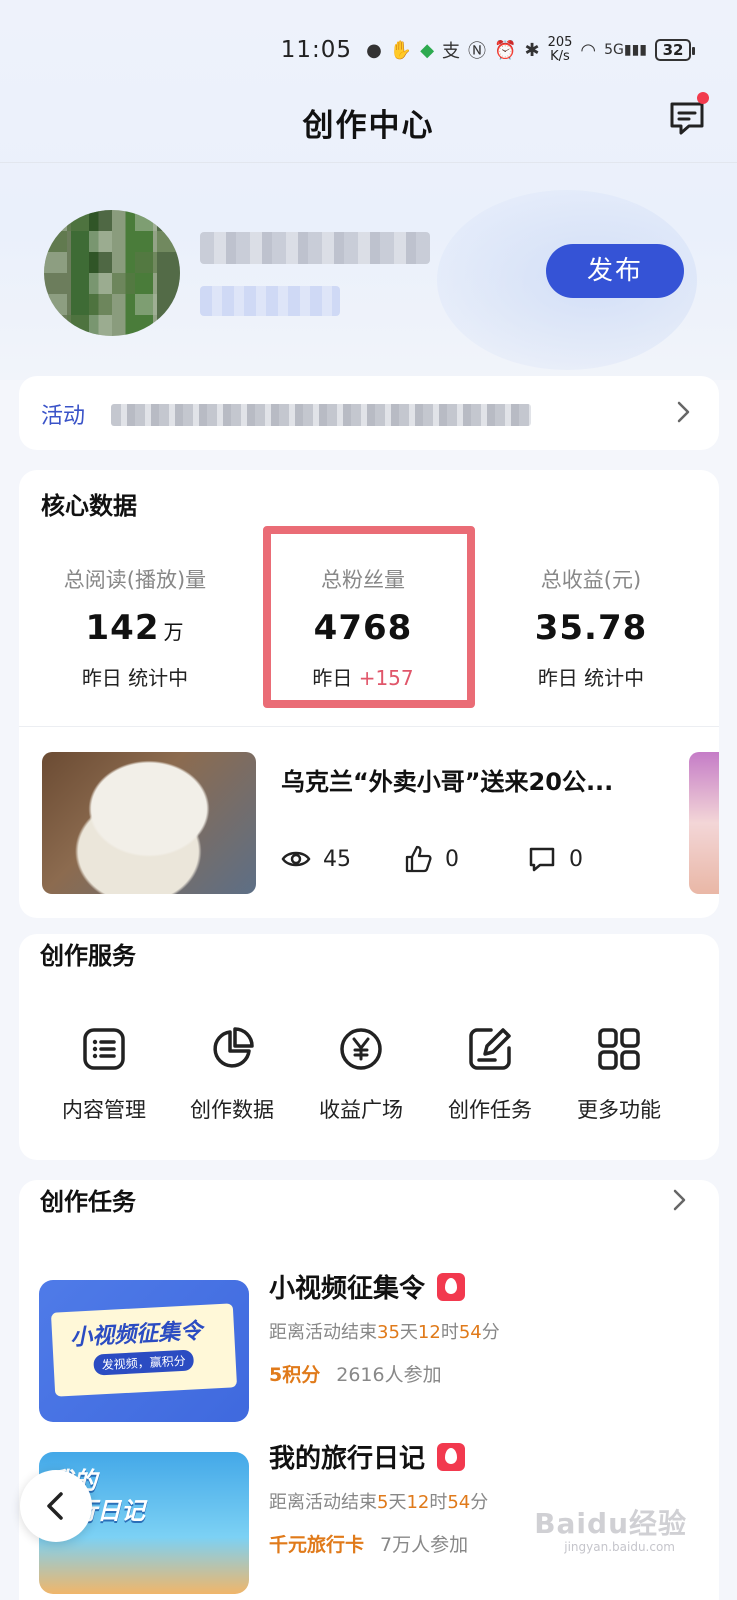 Image resolution: width=737 pixels, height=1600 pixels. I want to click on divider, so click(369, 726).